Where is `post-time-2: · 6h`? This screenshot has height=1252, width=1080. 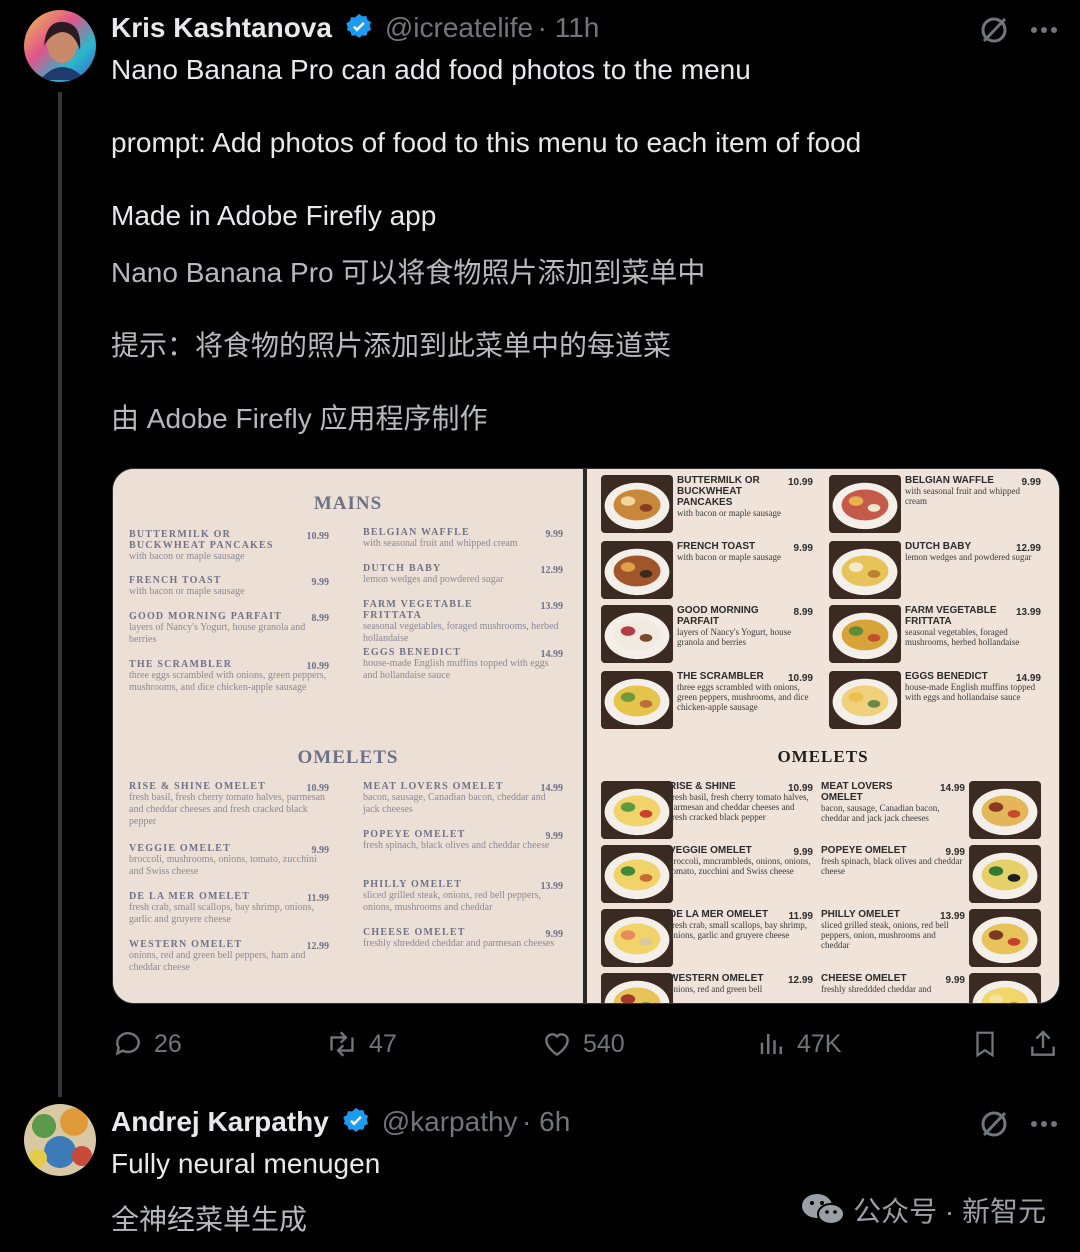
post-time-2: · 6h is located at coordinates (546, 1121).